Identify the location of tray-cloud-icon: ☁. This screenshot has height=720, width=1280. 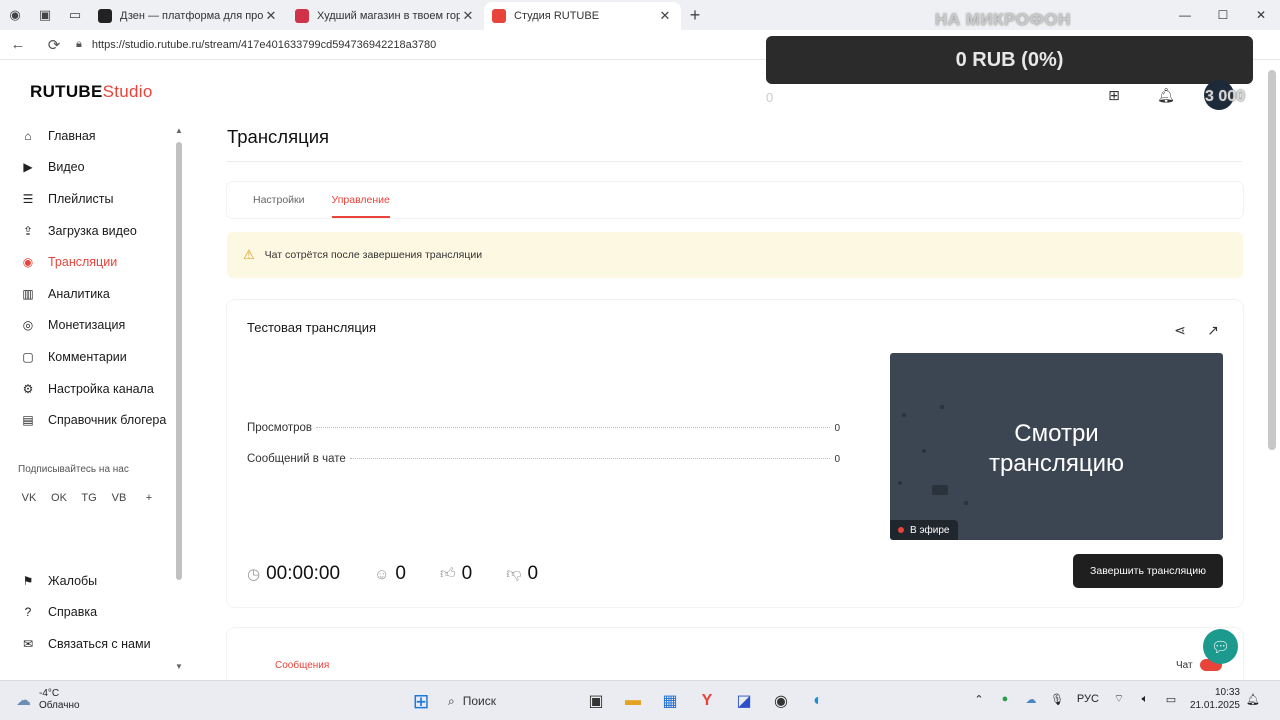
(1031, 699).